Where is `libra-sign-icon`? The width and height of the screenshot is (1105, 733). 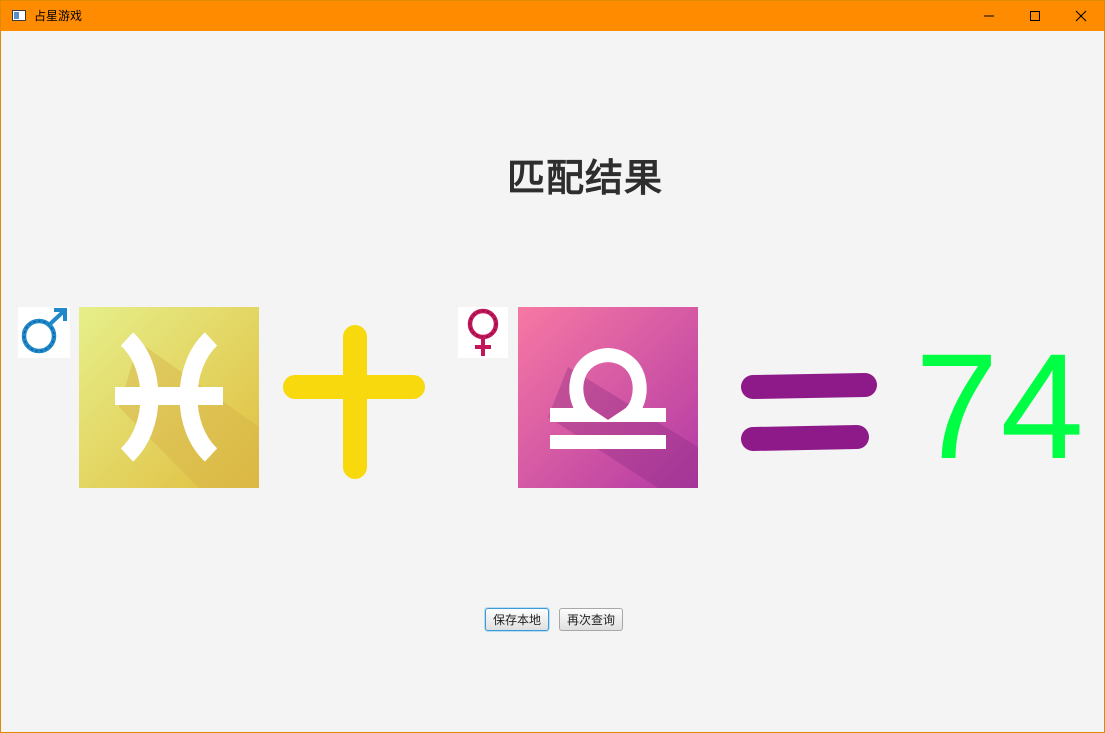 libra-sign-icon is located at coordinates (608, 397).